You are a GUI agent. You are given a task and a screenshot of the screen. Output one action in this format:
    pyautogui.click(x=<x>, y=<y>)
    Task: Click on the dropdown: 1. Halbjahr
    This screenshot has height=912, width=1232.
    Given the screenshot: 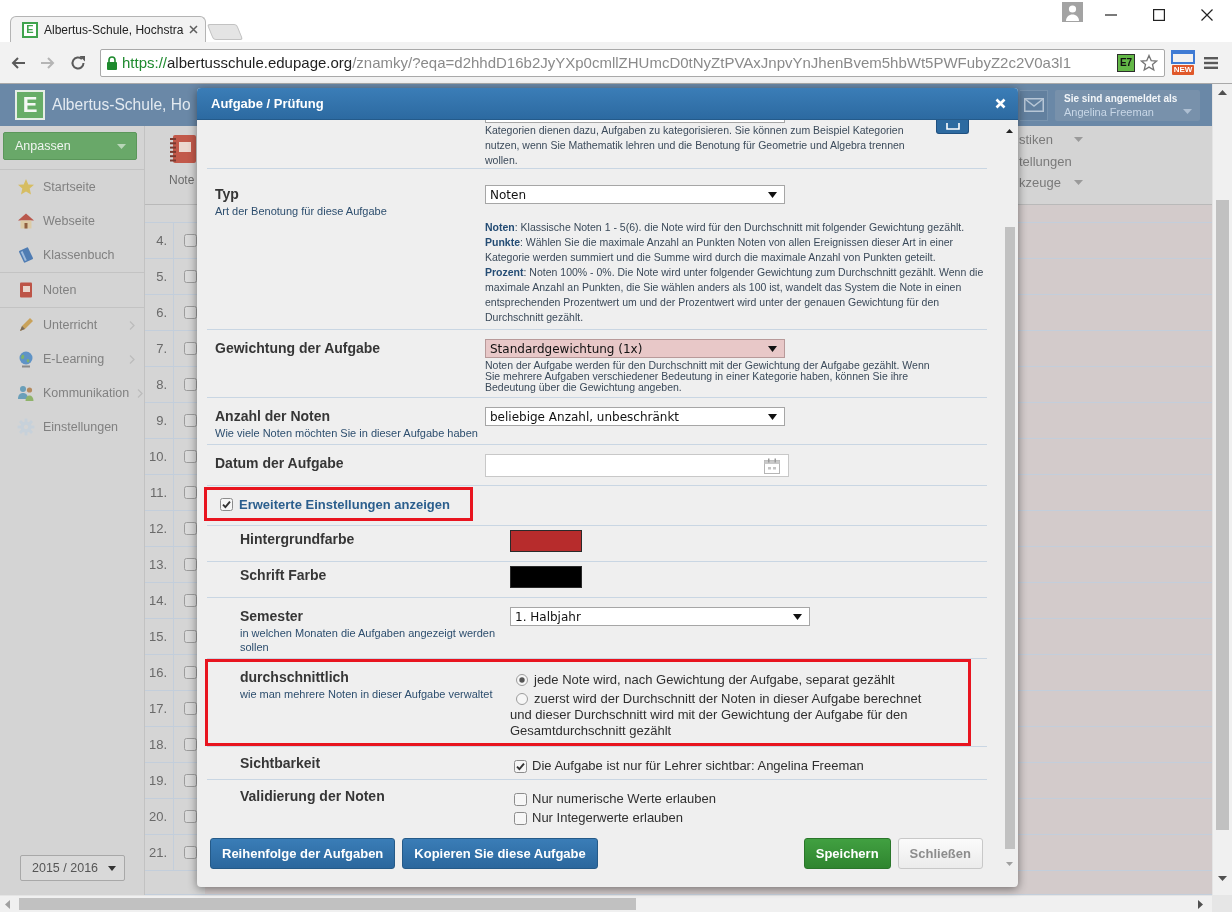 What is the action you would take?
    pyautogui.click(x=660, y=616)
    